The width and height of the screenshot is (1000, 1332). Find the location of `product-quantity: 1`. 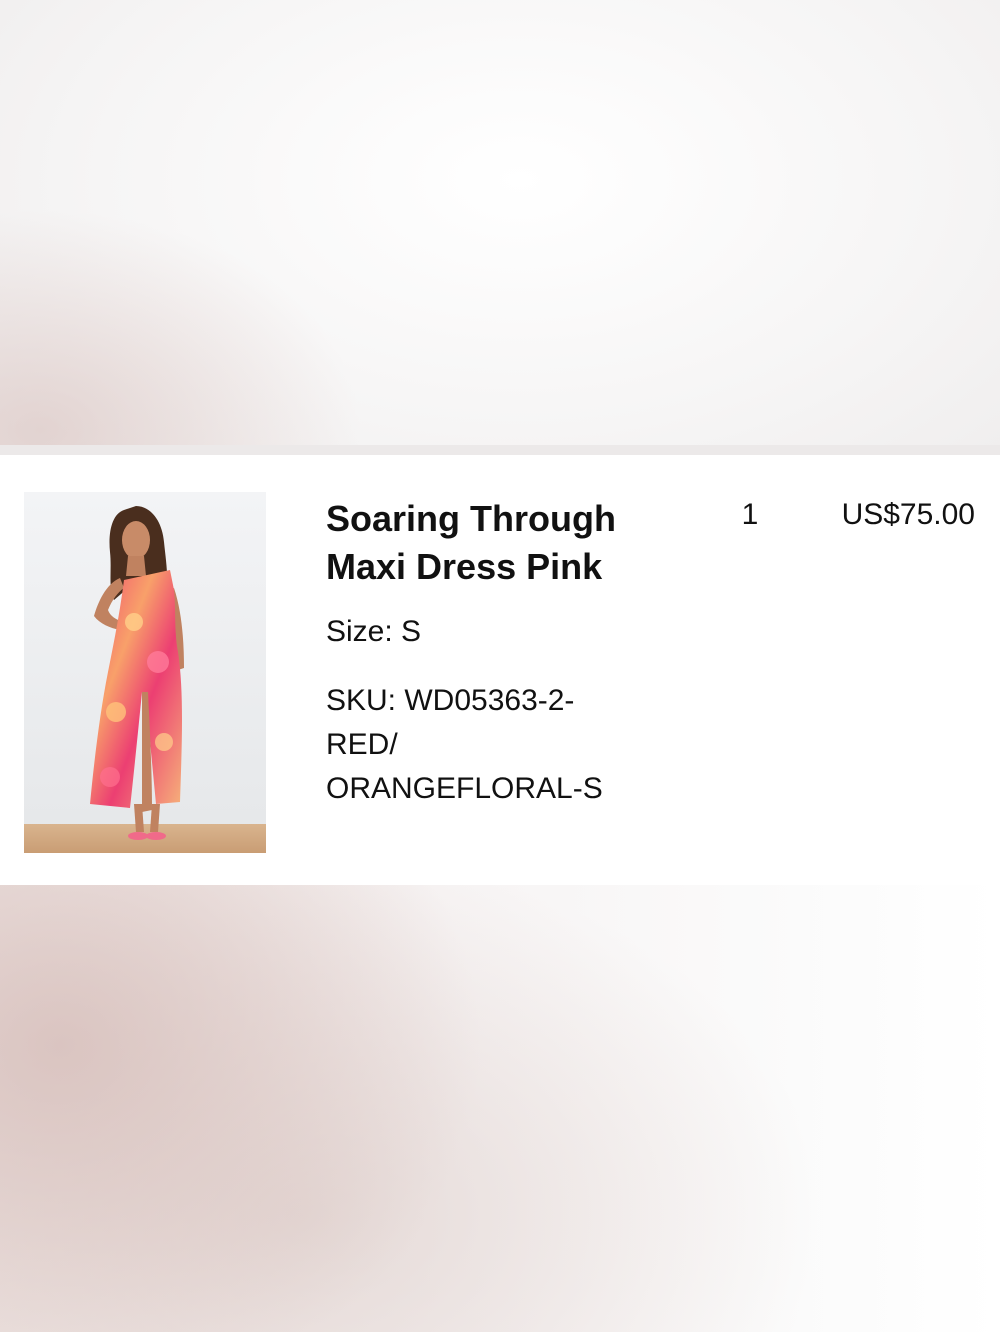

product-quantity: 1 is located at coordinates (750, 514).